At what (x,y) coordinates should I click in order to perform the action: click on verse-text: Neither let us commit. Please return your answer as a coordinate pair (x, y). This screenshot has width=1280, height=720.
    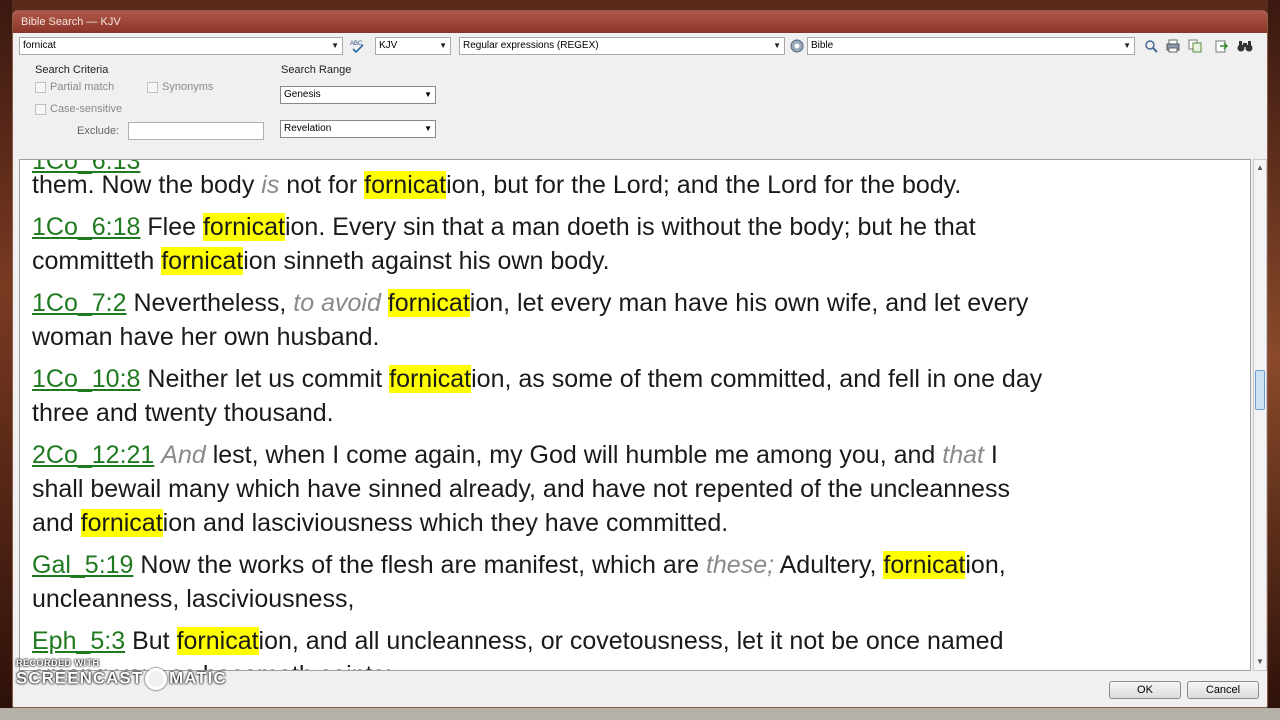
    Looking at the image, I should click on (265, 379).